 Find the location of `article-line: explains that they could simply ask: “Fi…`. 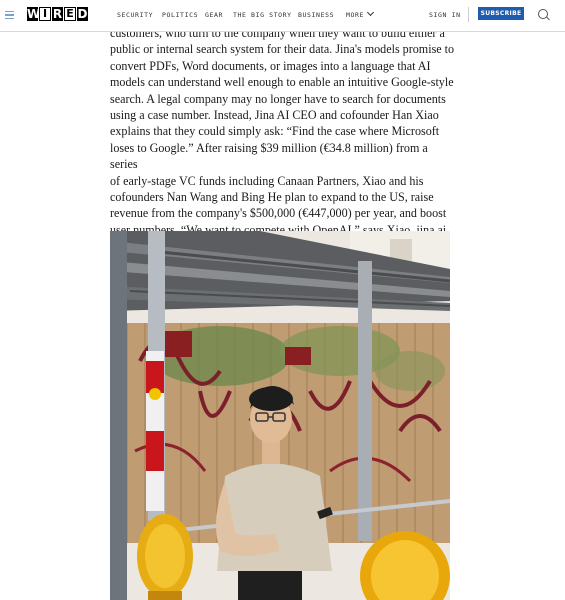

article-line: explains that they could simply ask: “Fi… is located at coordinates (275, 131).